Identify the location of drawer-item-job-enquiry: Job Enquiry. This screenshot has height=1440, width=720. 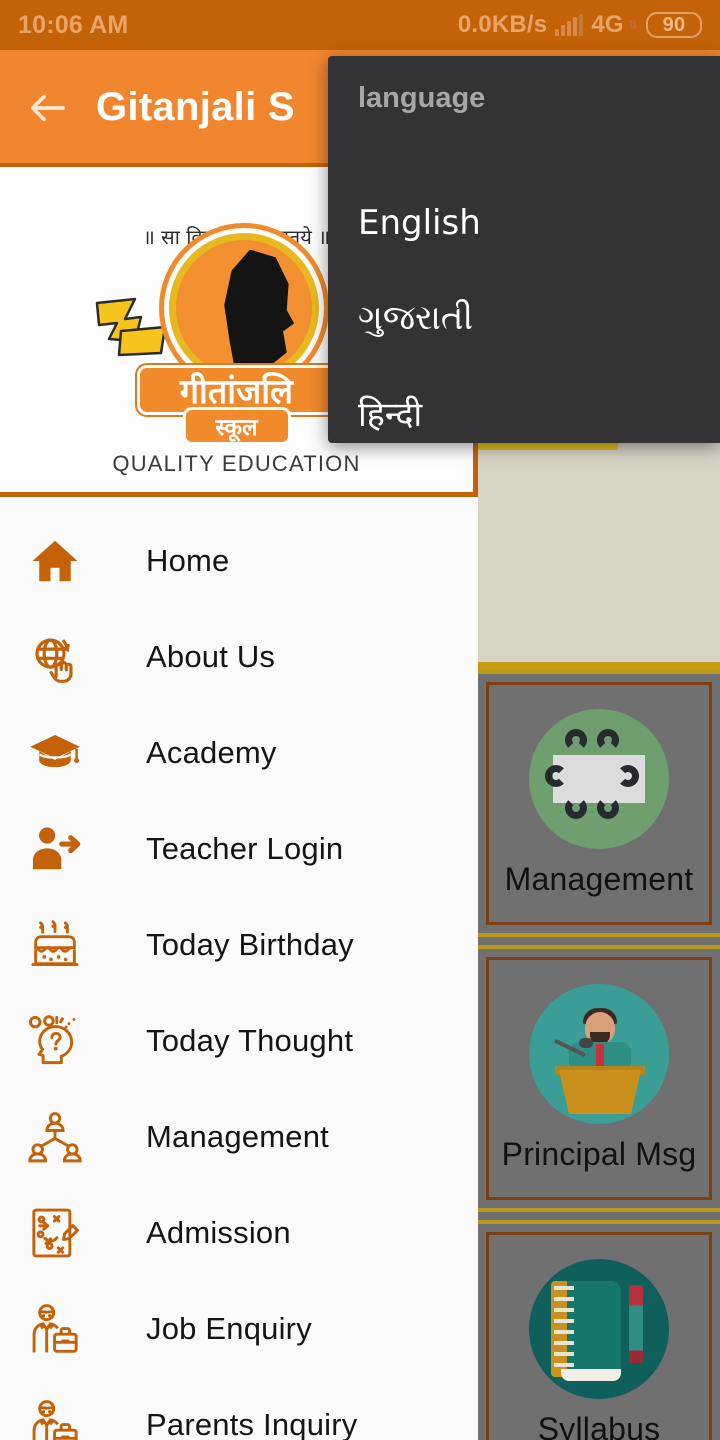
(239, 1329).